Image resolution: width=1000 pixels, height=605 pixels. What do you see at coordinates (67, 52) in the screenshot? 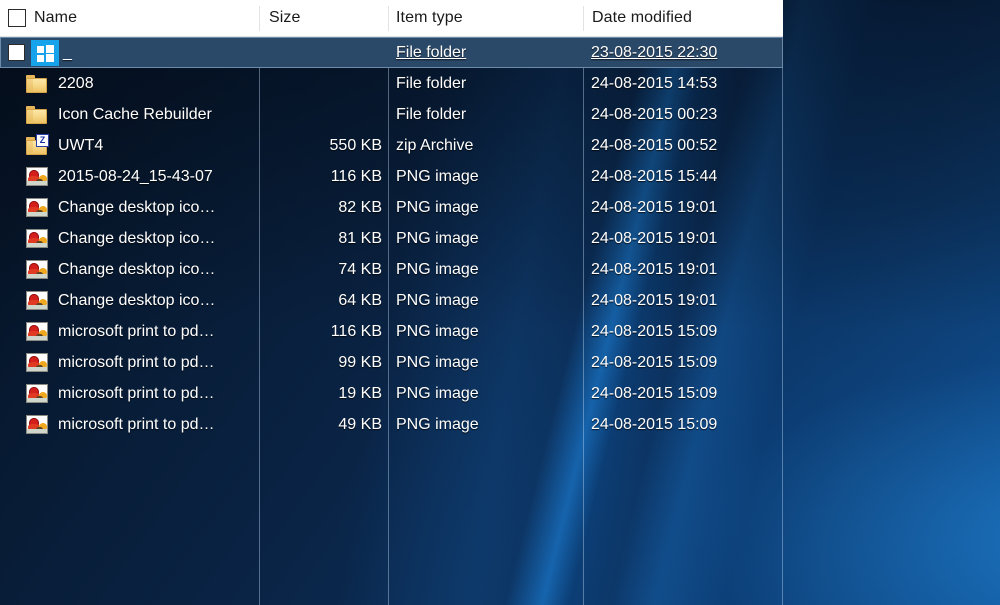
I see `file-name-label: _` at bounding box center [67, 52].